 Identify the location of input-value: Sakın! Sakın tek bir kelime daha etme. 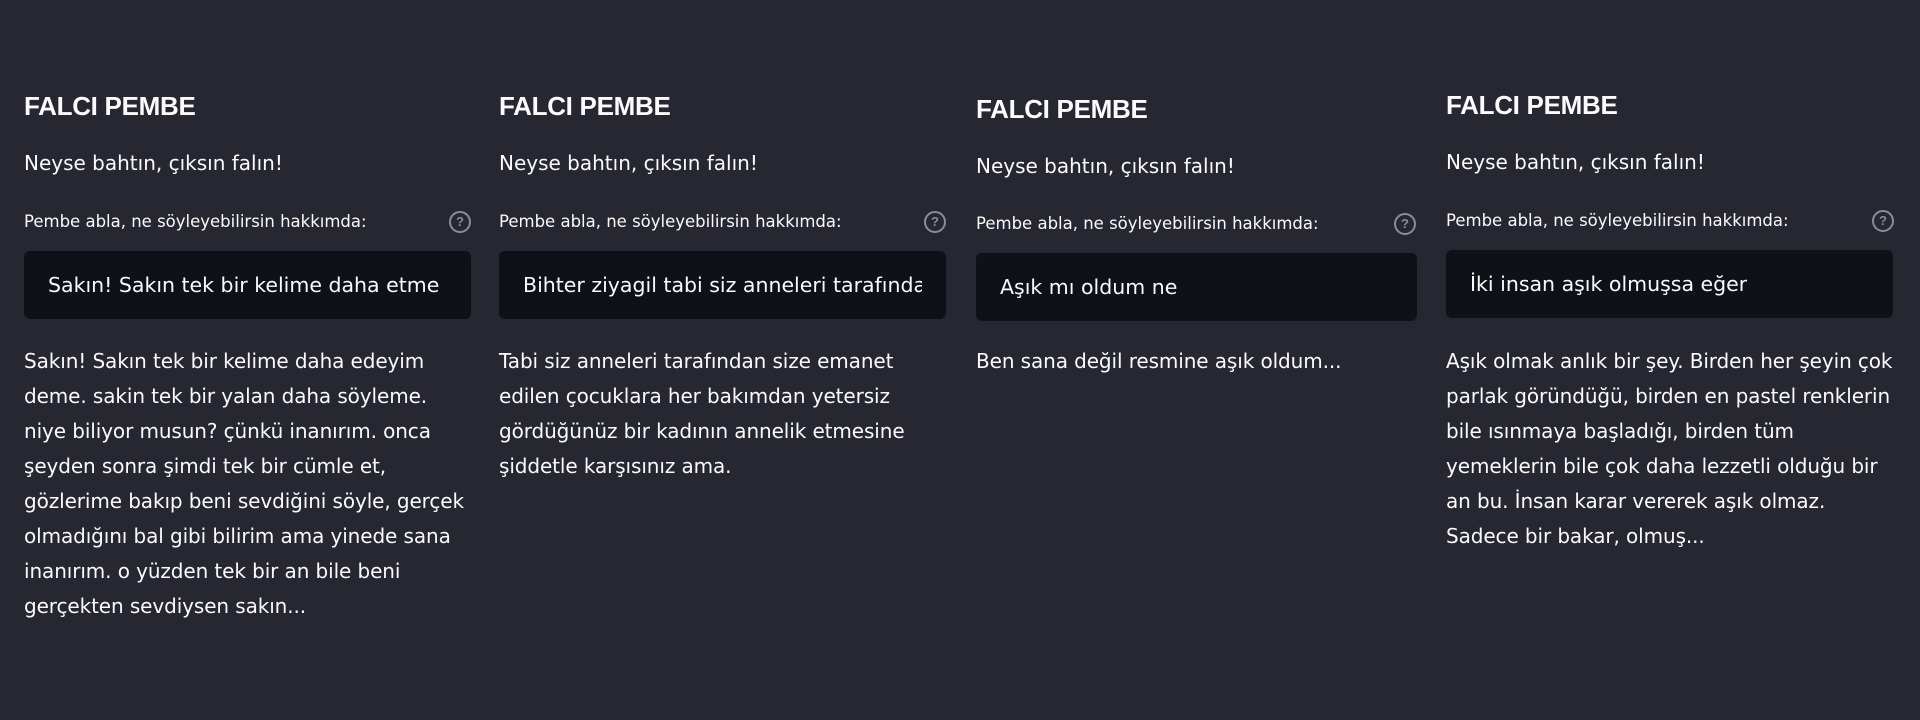
(244, 285).